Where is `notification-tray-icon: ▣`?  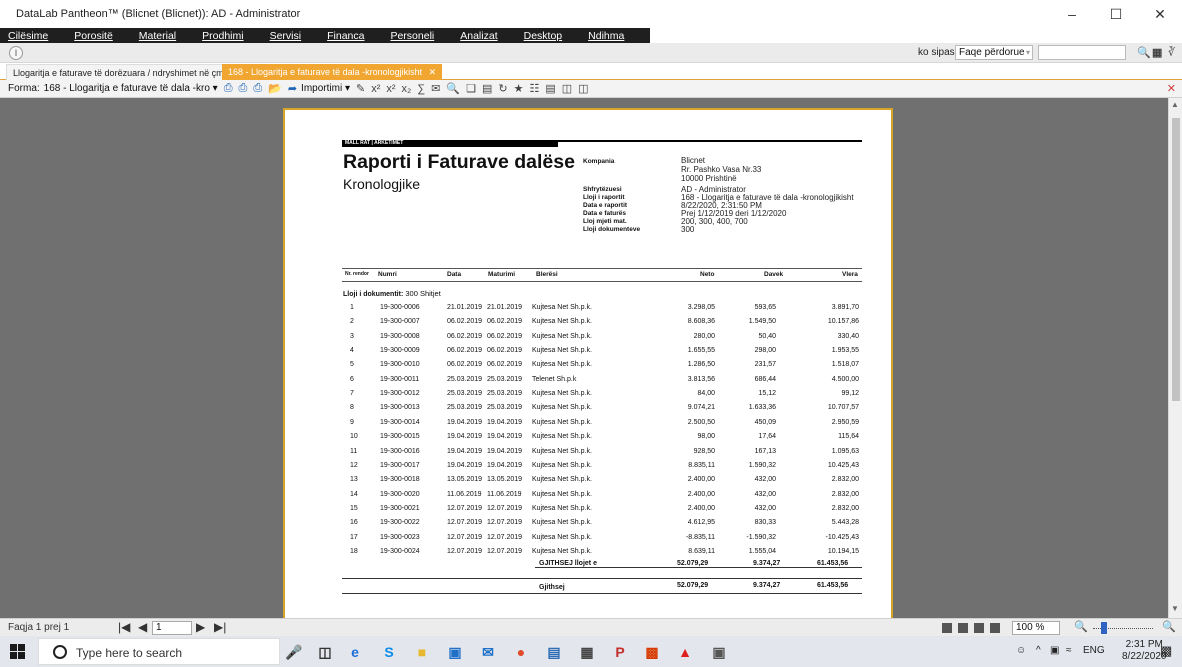
notification-tray-icon: ▣ is located at coordinates (1054, 650).